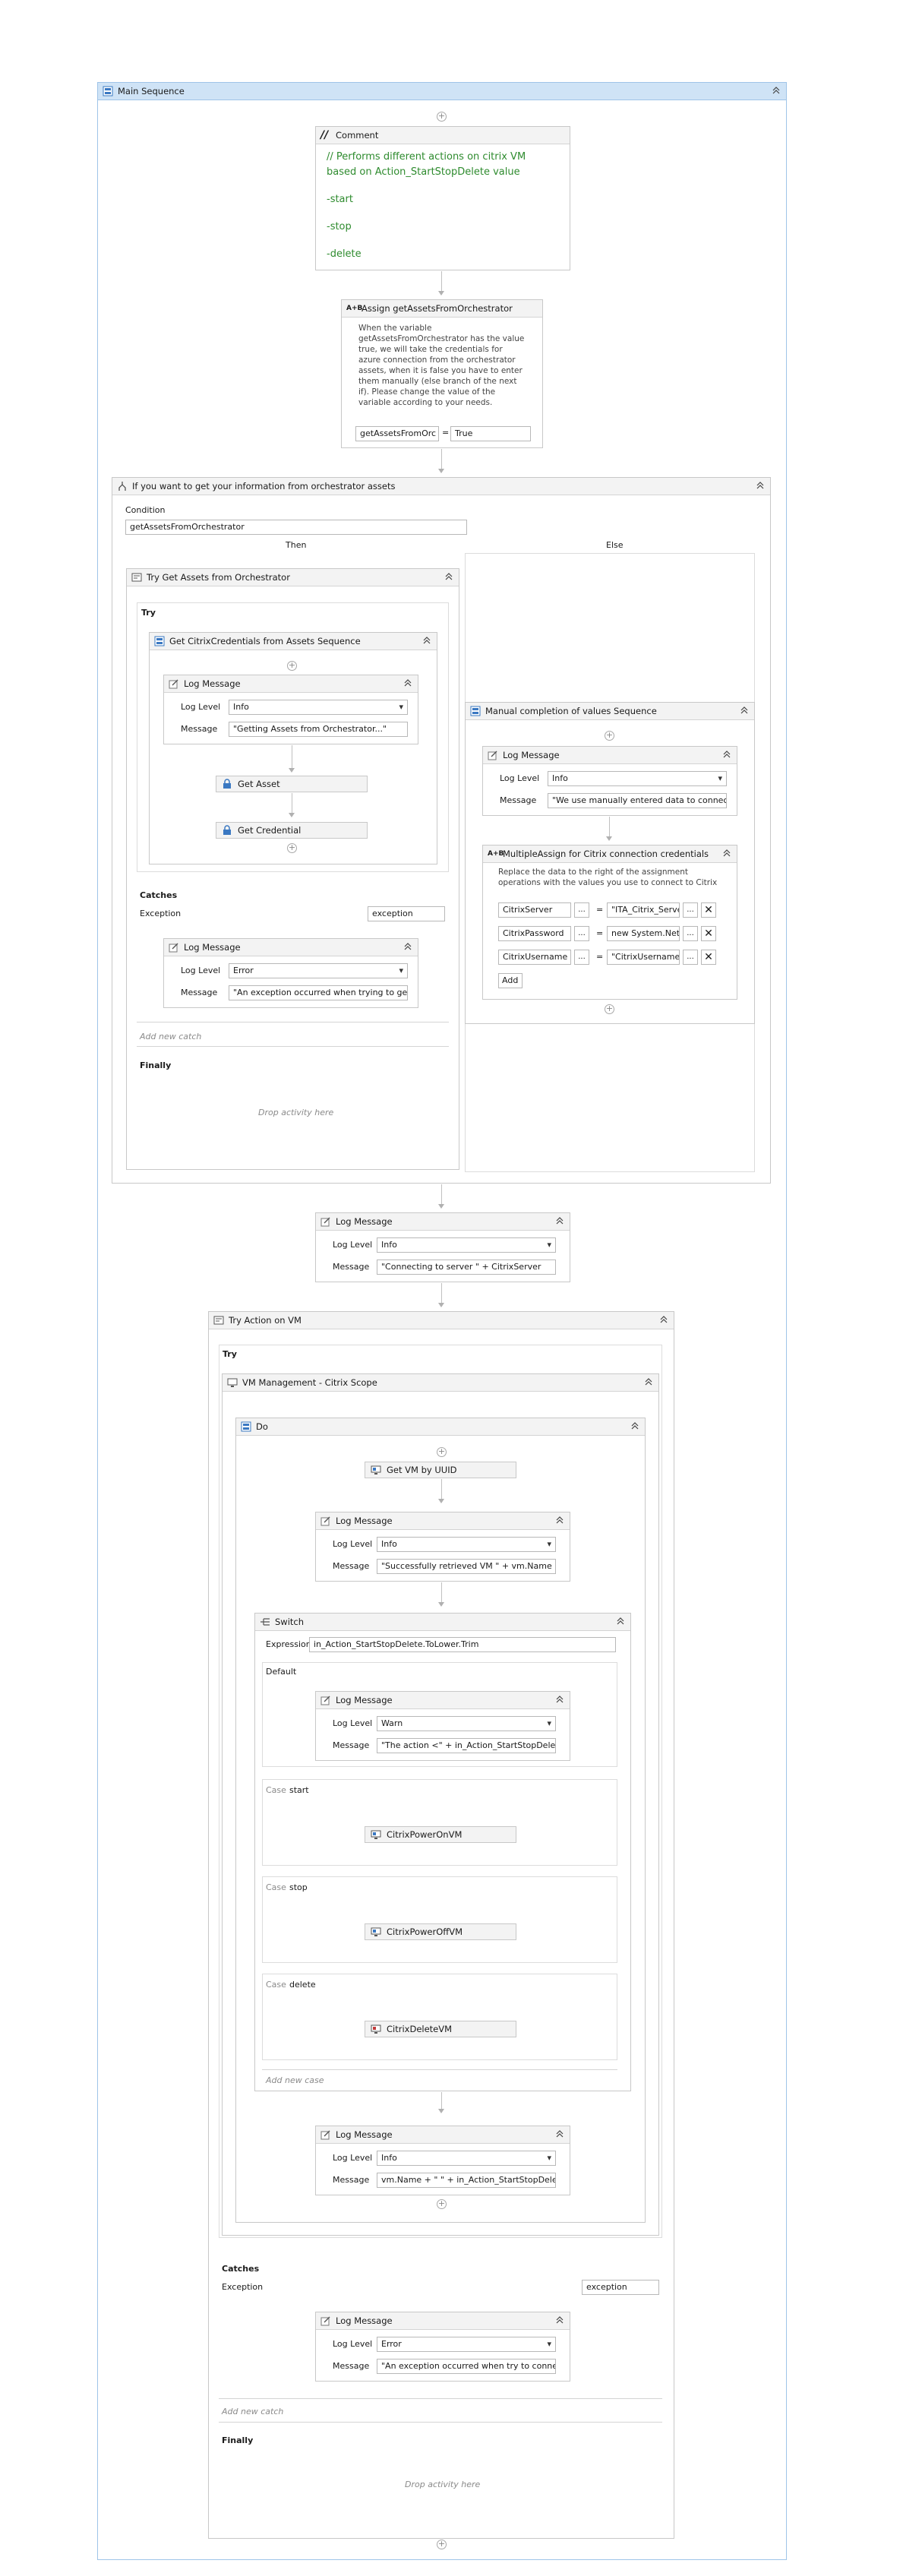 This screenshot has width=903, height=2576. I want to click on assign-row-to: CitrixUsername, so click(534, 957).